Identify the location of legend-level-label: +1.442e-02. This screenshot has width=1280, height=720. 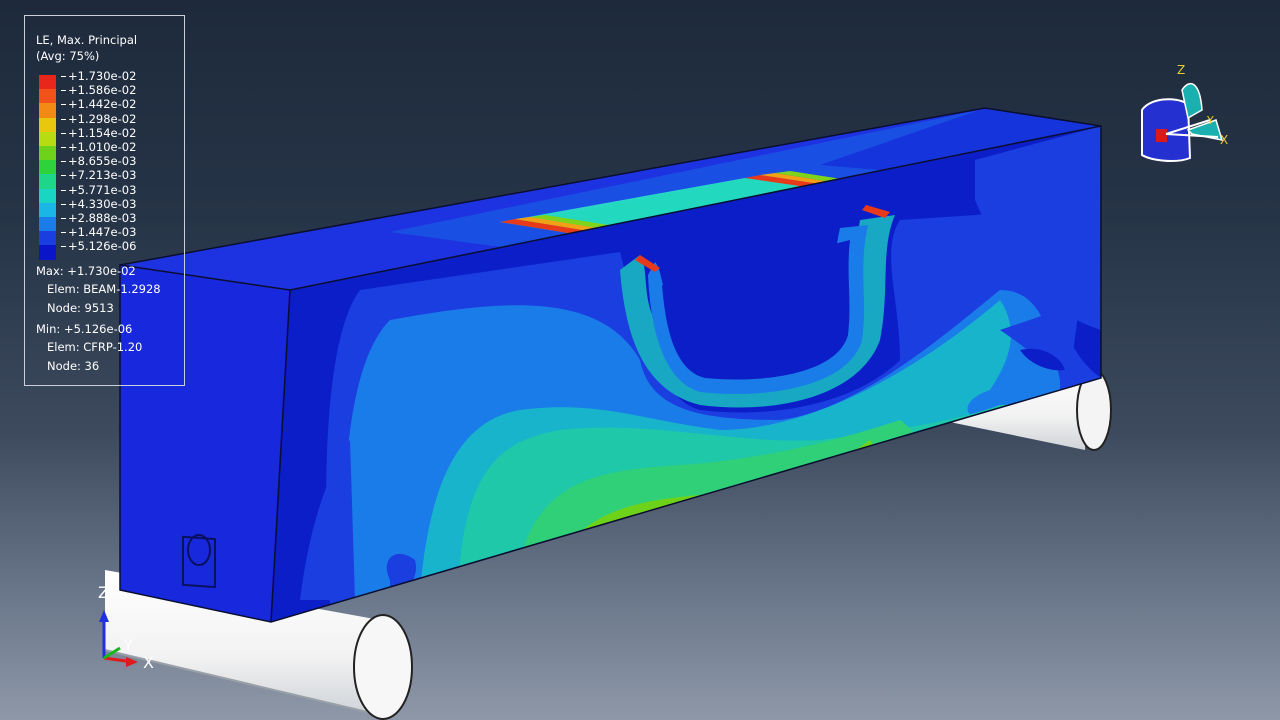
(98, 104).